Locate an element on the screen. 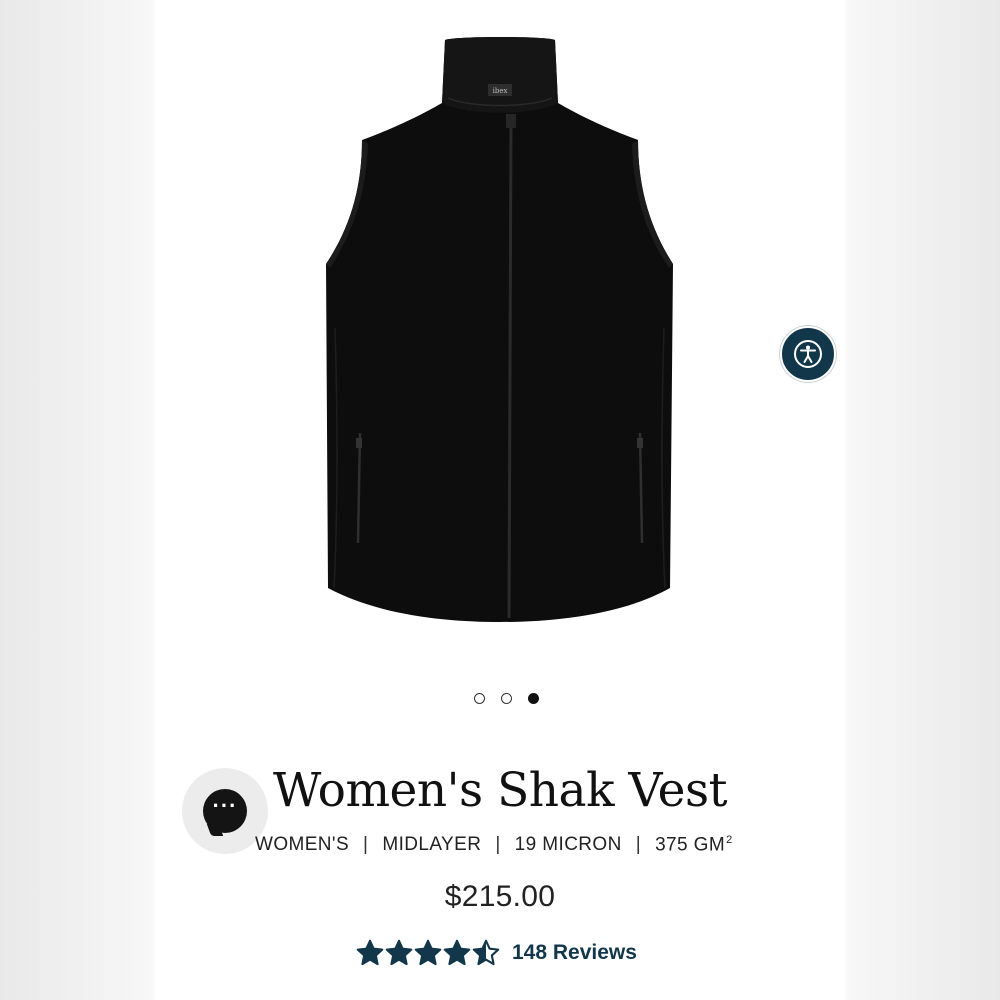 Image resolution: width=1000 pixels, height=1000 pixels. chat-dots: ··· is located at coordinates (225, 805).